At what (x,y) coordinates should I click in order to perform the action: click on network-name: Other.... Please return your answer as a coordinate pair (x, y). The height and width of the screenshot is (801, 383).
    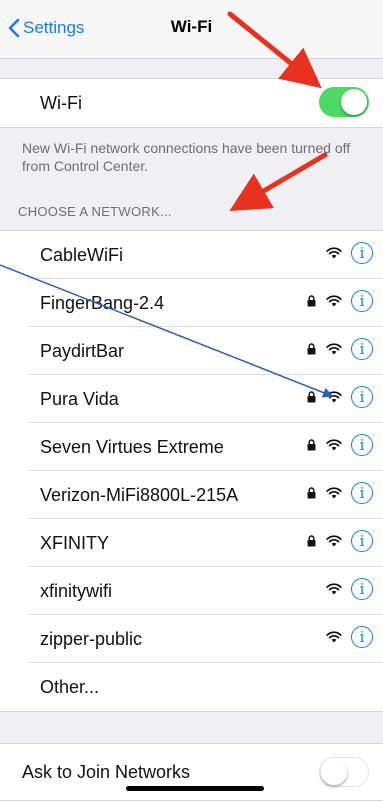
    Looking at the image, I should click on (70, 686).